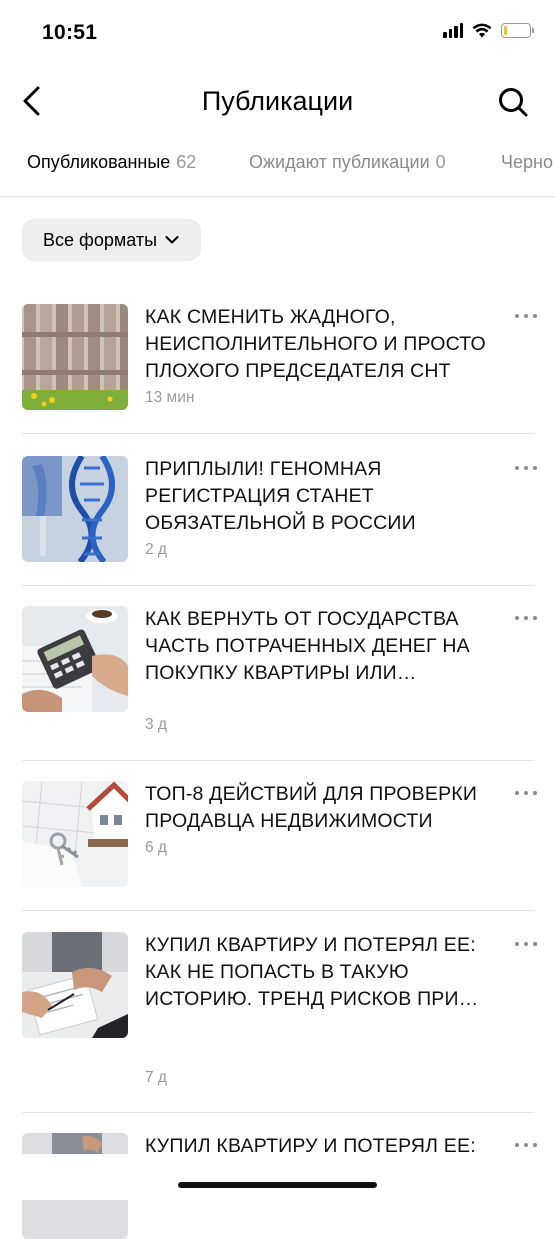 This screenshot has width=555, height=1239. I want to click on filter-label: Все форматы, so click(100, 239).